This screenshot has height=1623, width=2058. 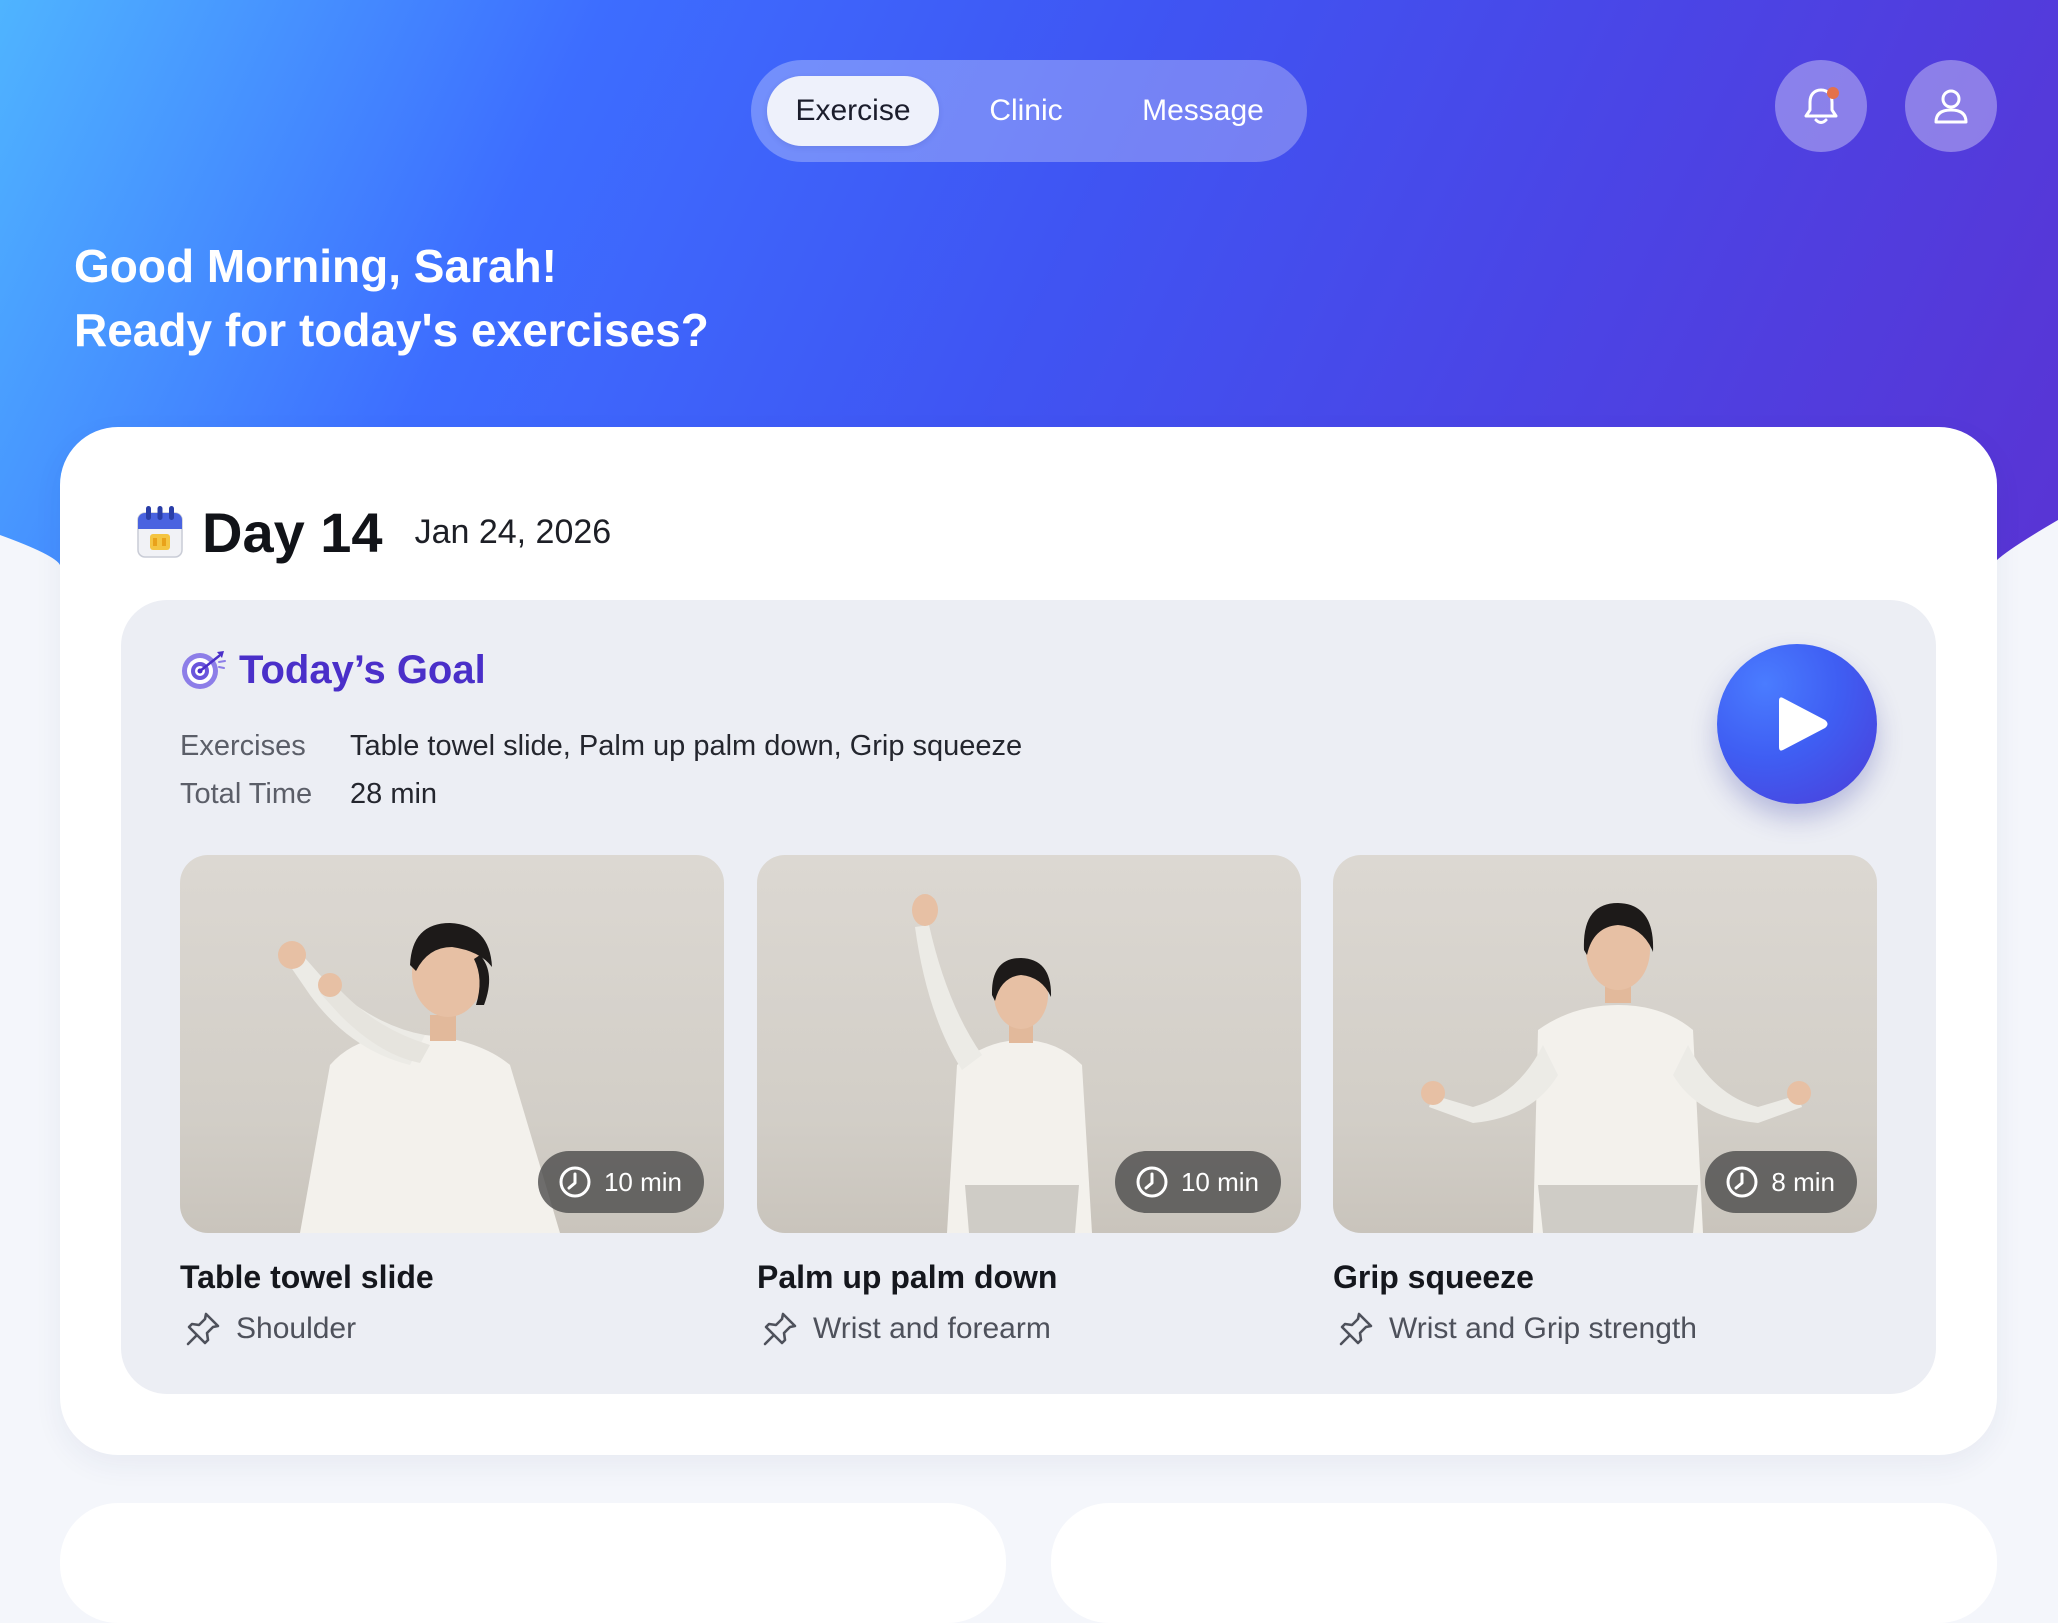 What do you see at coordinates (1026, 111) in the screenshot?
I see `tab-clinic: Clinic` at bounding box center [1026, 111].